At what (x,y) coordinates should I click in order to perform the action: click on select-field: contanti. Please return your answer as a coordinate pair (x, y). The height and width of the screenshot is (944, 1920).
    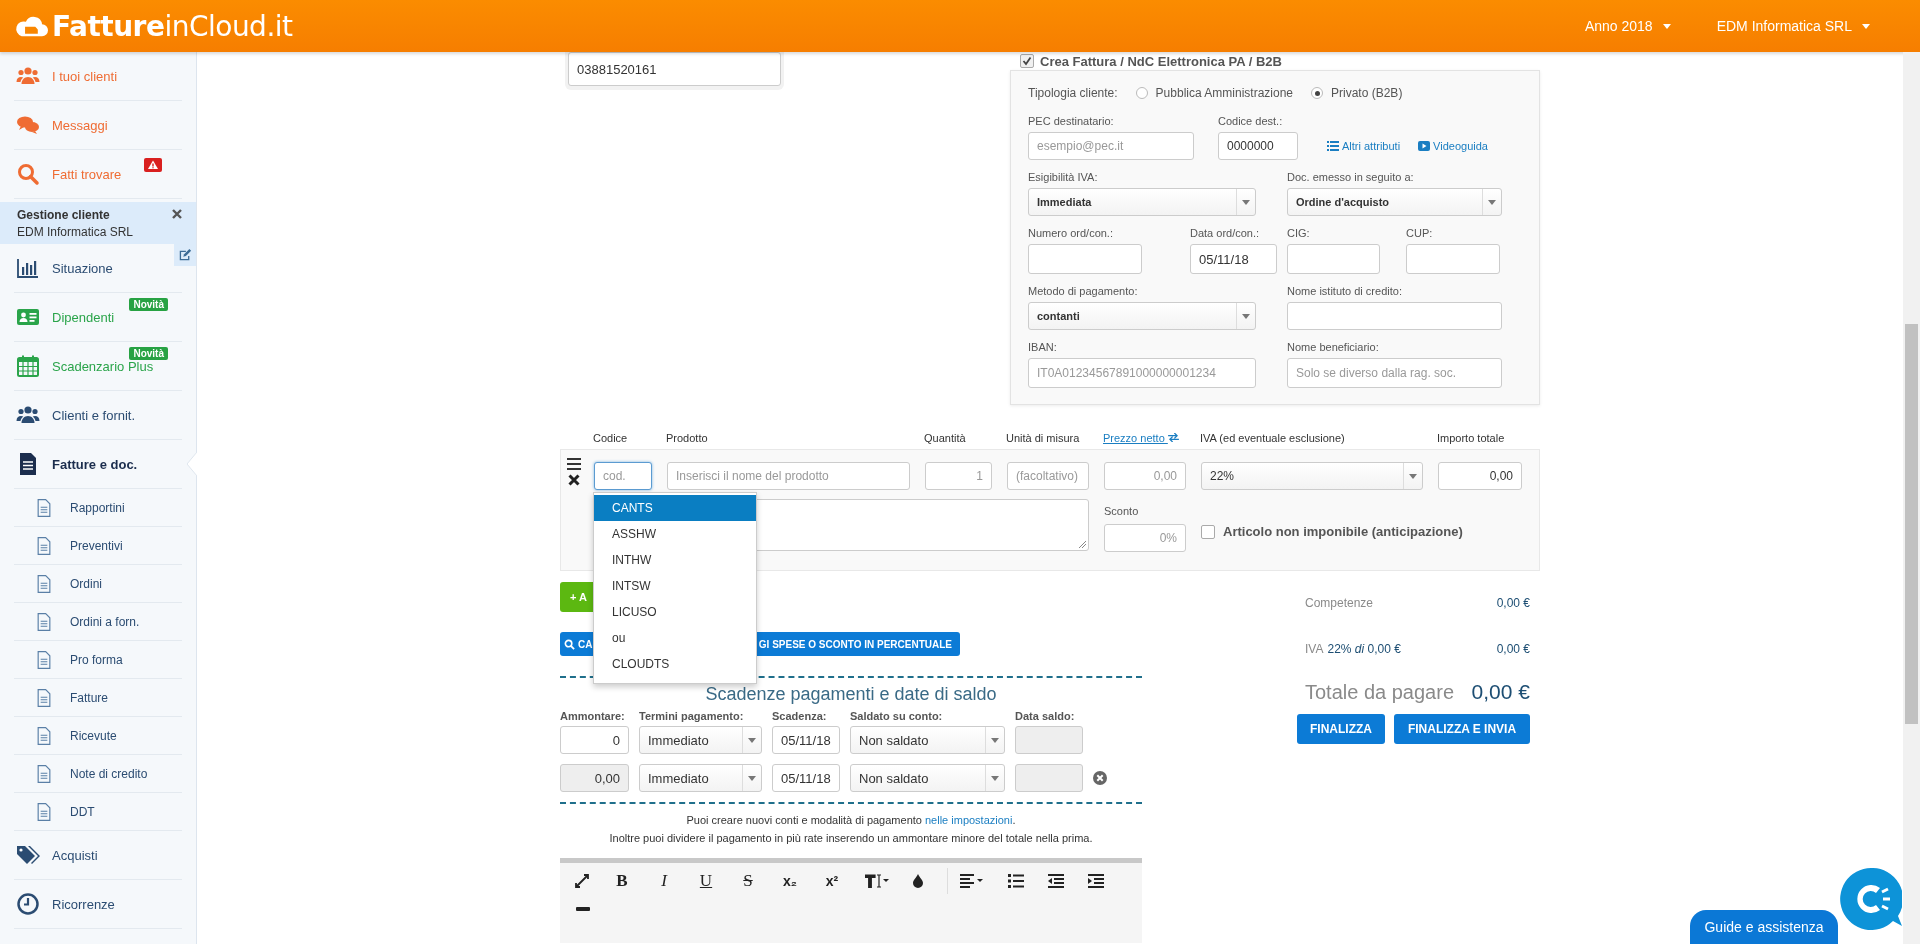
    Looking at the image, I should click on (1142, 316).